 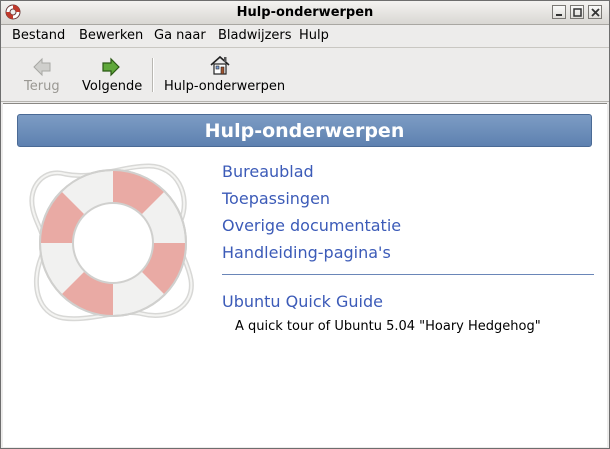 What do you see at coordinates (112, 86) in the screenshot?
I see `forward-label: Volgende` at bounding box center [112, 86].